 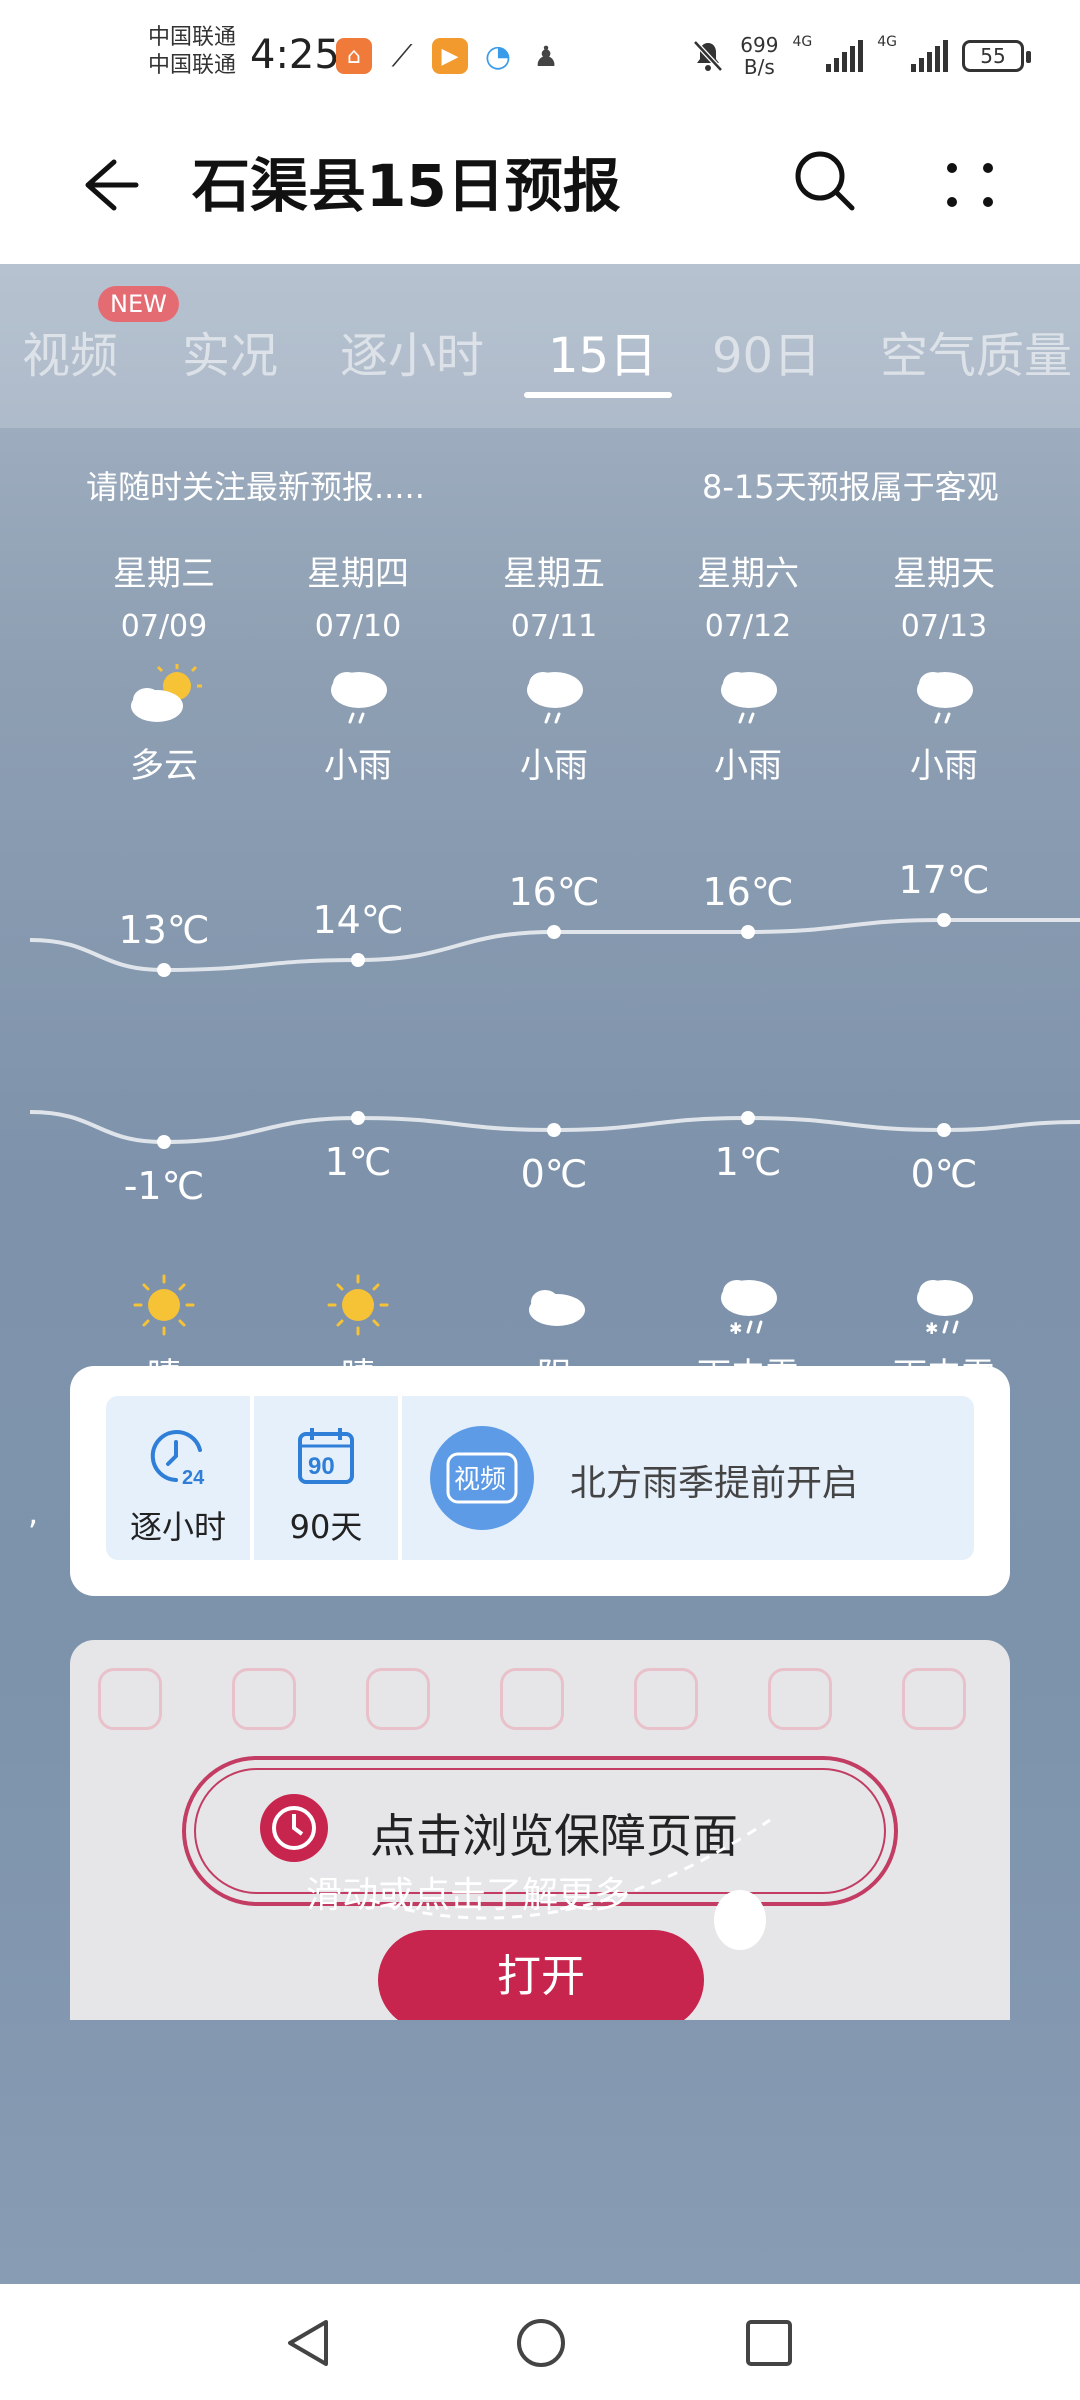 I want to click on days90-shortcut: 90 90天, so click(x=326, y=1478).